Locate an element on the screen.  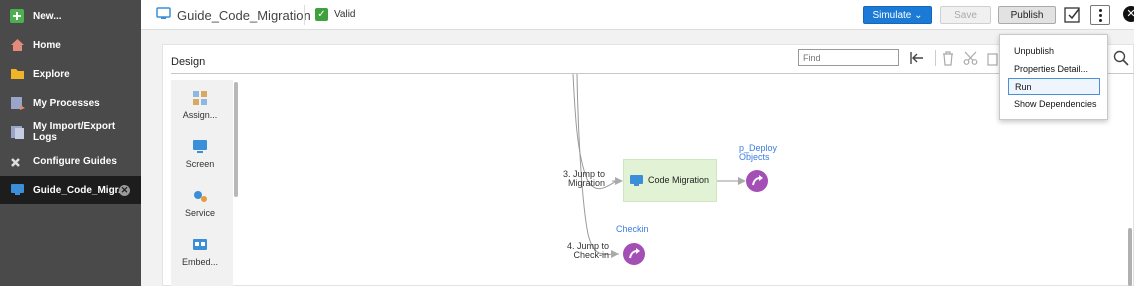
deploy-label-line: Objects is located at coordinates (754, 157).